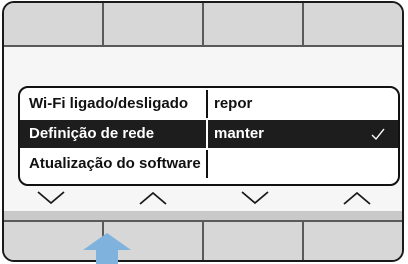 The image size is (408, 264). What do you see at coordinates (303, 134) in the screenshot?
I see `menu-item-value-cell: manter` at bounding box center [303, 134].